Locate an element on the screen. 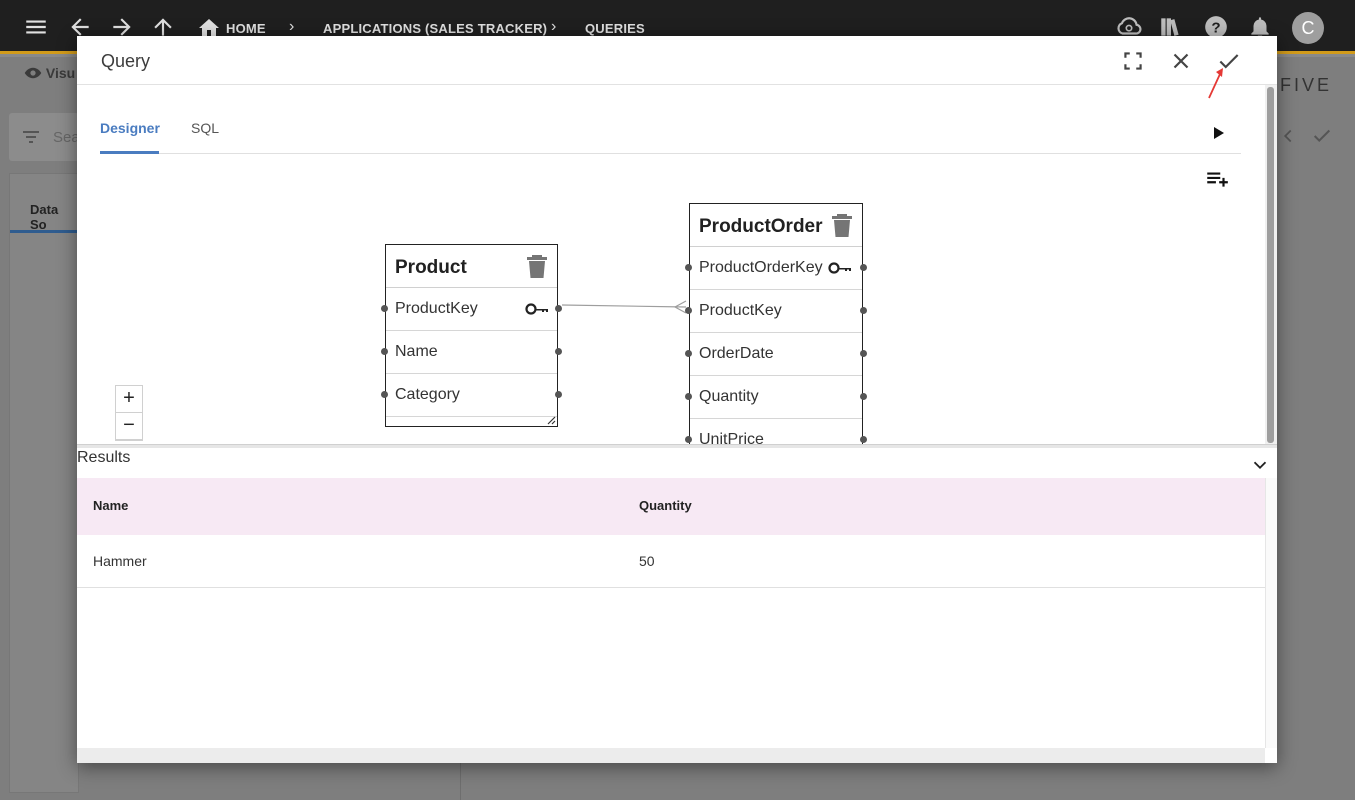  breadcrumb-home: HOME is located at coordinates (246, 28).